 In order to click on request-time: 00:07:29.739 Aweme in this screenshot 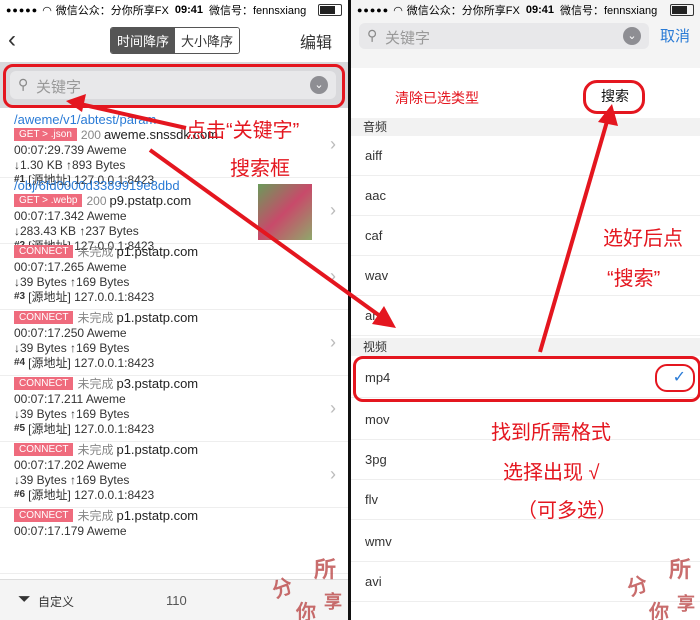, I will do `click(70, 149)`.